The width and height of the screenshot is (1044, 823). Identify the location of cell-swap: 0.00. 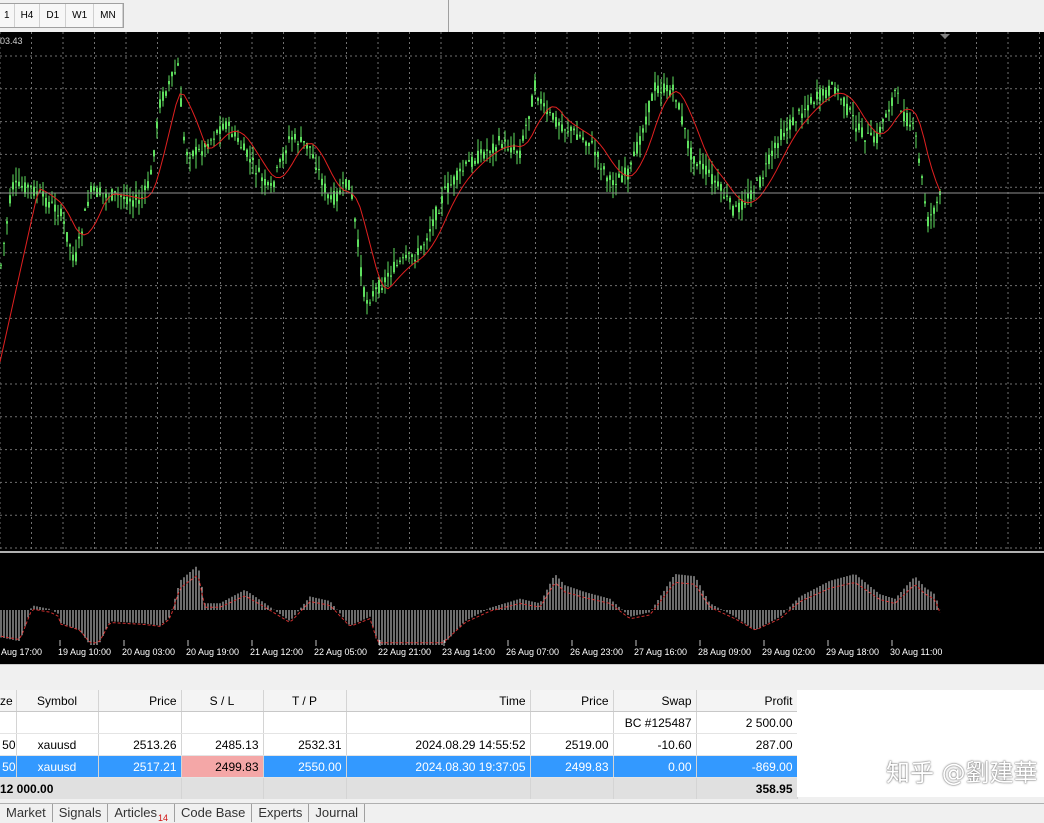
(655, 766).